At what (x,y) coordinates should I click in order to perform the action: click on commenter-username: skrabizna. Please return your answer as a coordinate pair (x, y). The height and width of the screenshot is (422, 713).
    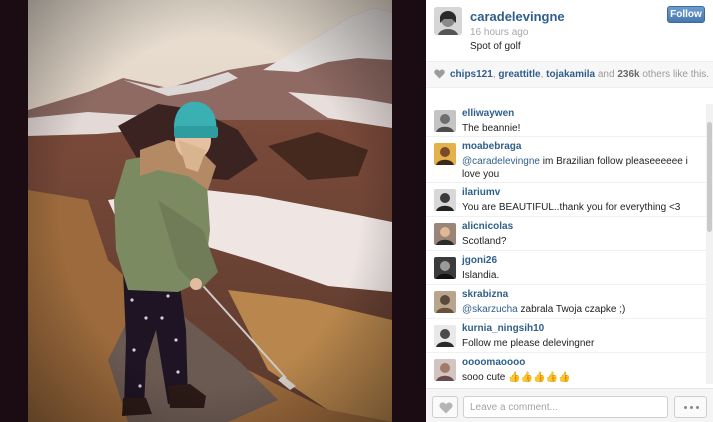
    Looking at the image, I should click on (485, 294).